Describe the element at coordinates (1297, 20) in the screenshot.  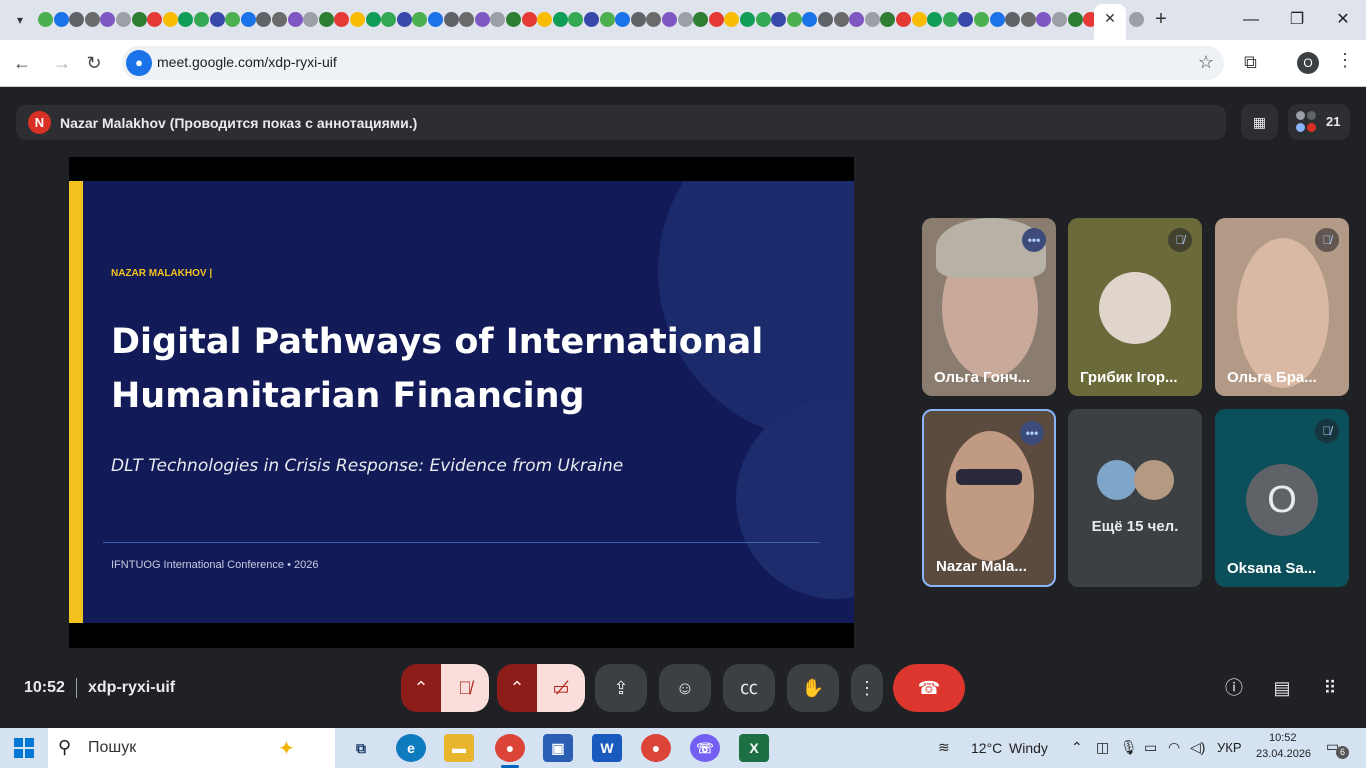
I see `restore-button: ❐` at that location.